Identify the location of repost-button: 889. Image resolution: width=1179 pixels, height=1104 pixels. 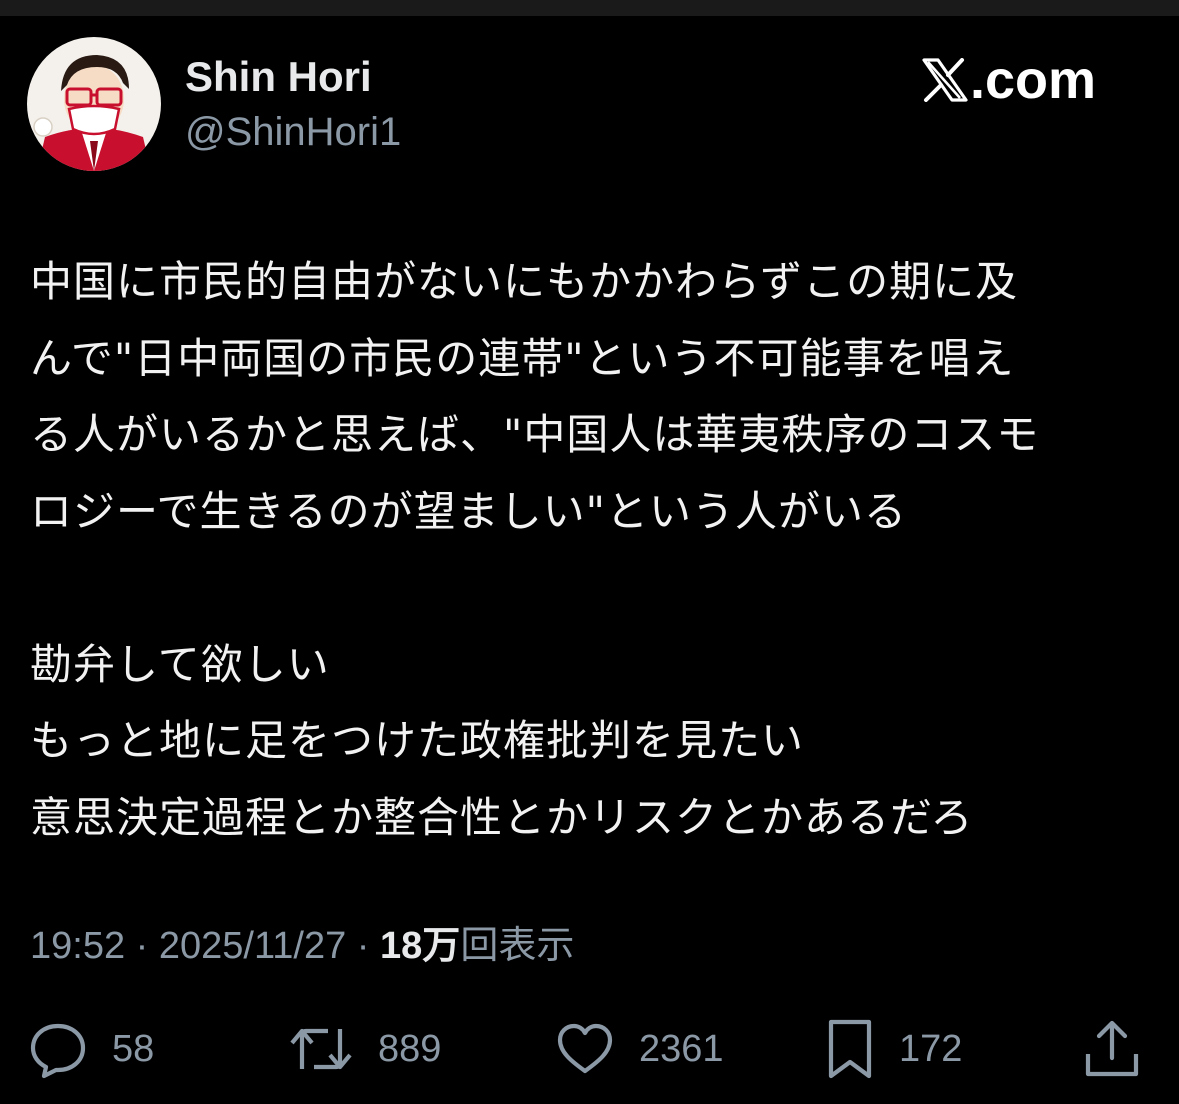
(364, 1049).